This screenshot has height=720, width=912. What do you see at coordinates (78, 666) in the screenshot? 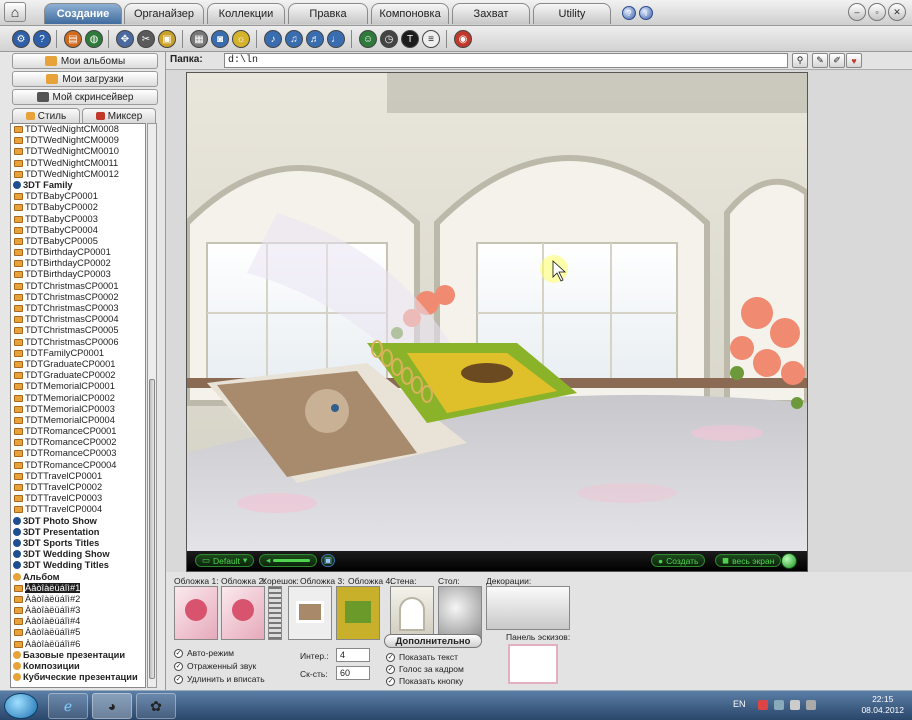
I see `tree-category: Композиции` at bounding box center [78, 666].